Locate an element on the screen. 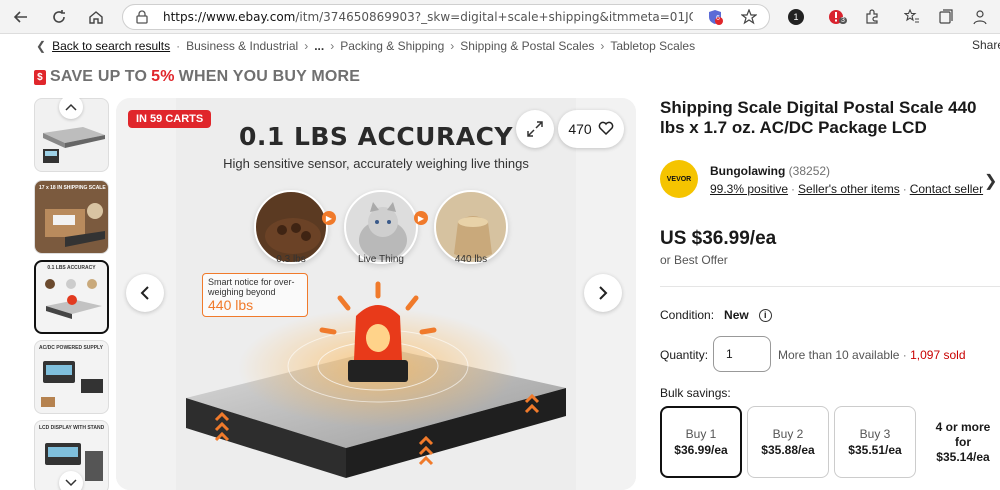 This screenshot has height=490, width=1000. notice-text: Smart notice for over-weighing beyond is located at coordinates (251, 287).